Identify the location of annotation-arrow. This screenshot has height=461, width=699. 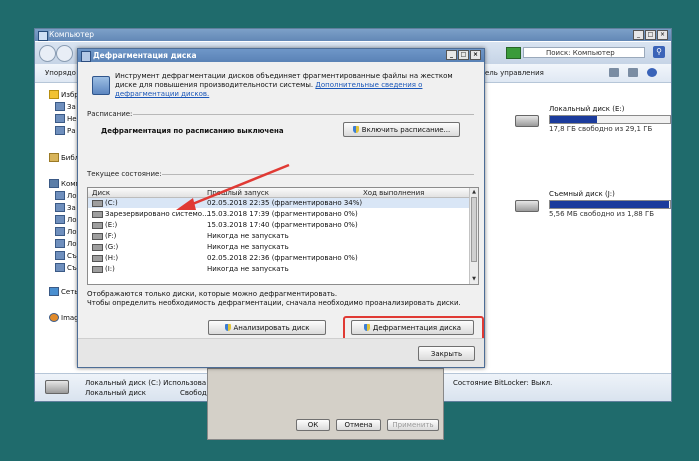
(233, 186).